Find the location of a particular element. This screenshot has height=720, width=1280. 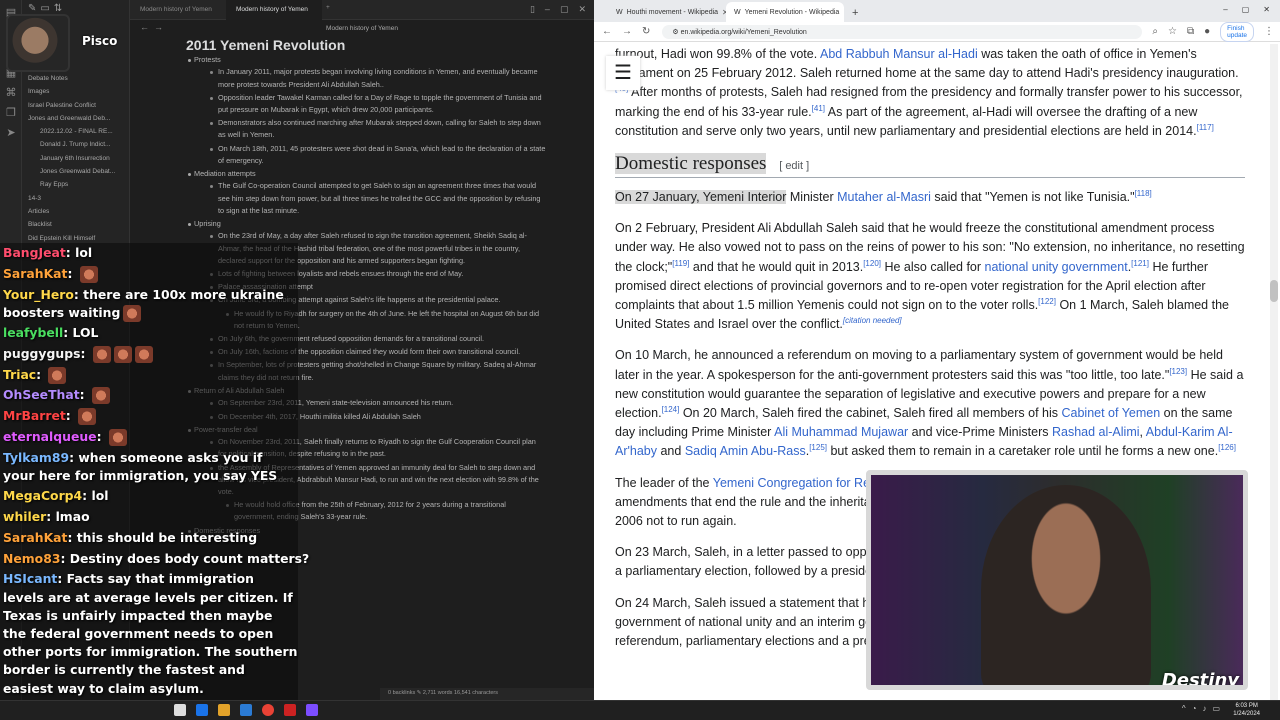

network-icon: ◔ is located at coordinates (1194, 708).